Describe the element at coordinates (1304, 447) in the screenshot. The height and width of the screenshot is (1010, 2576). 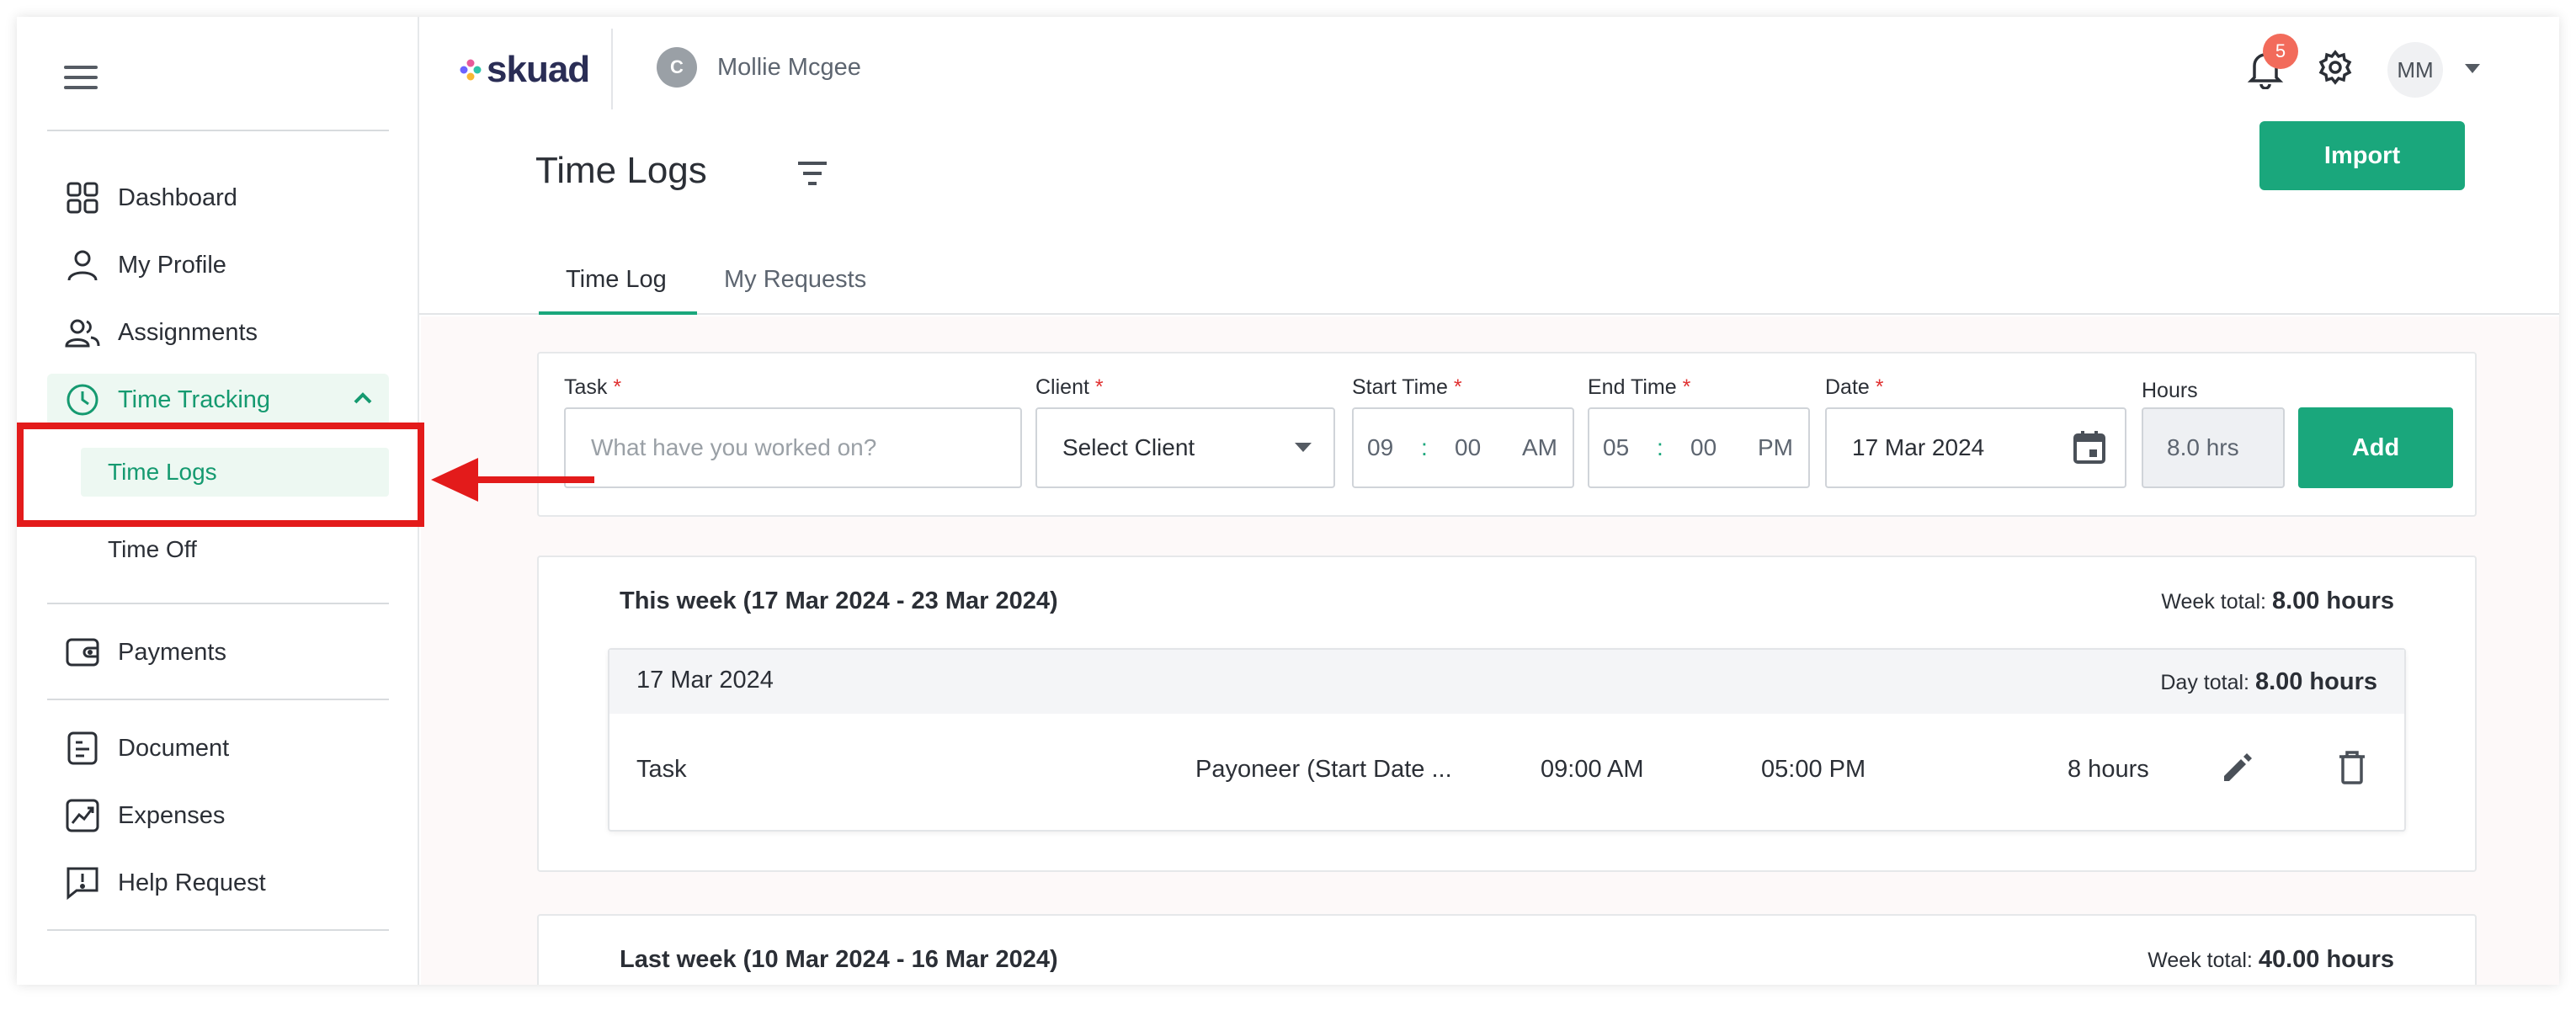
I see `dropdown-caret-icon` at that location.